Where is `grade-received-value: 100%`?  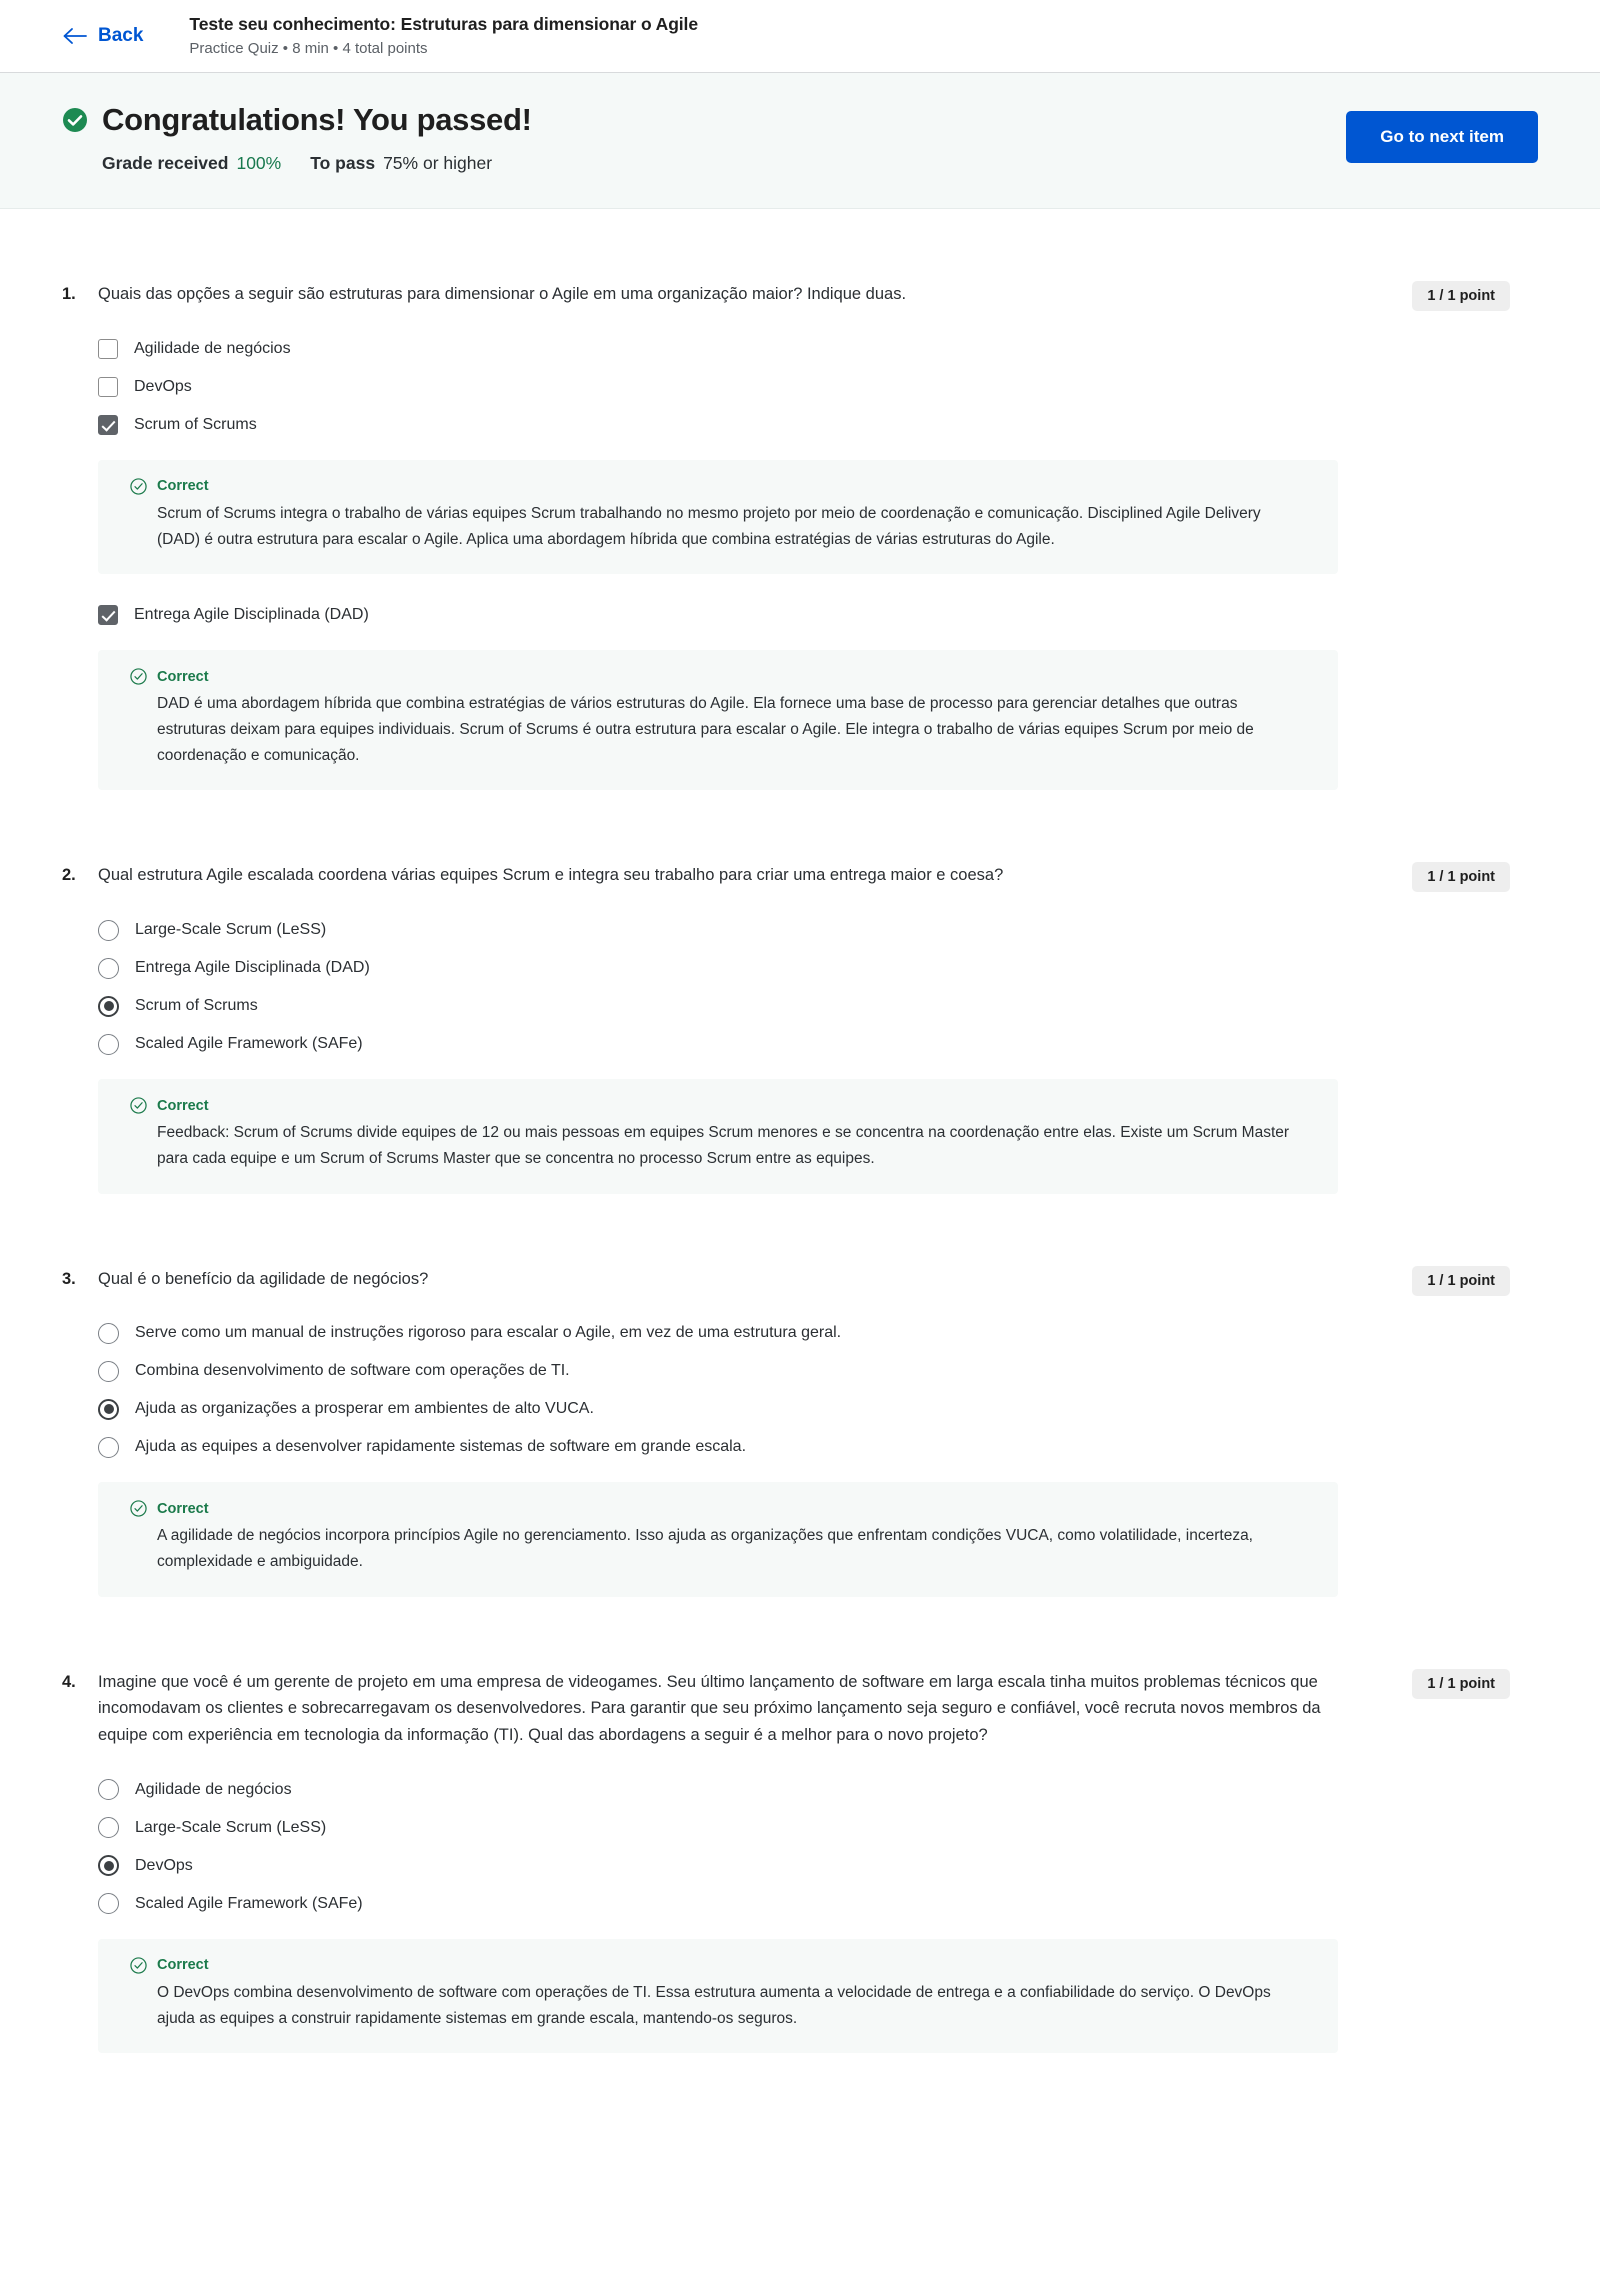
grade-received-value: 100% is located at coordinates (259, 163).